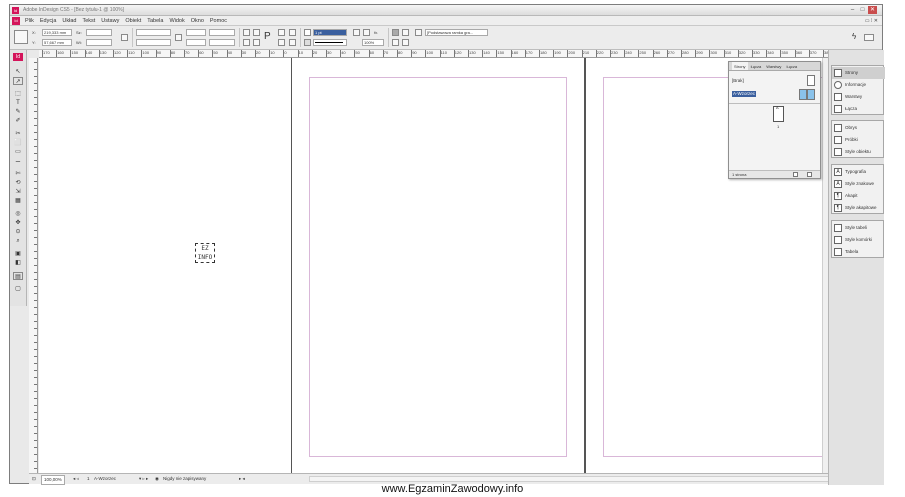 The image size is (905, 497). Describe the element at coordinates (858, 252) in the screenshot. I see `dock-table: Tabela` at that location.